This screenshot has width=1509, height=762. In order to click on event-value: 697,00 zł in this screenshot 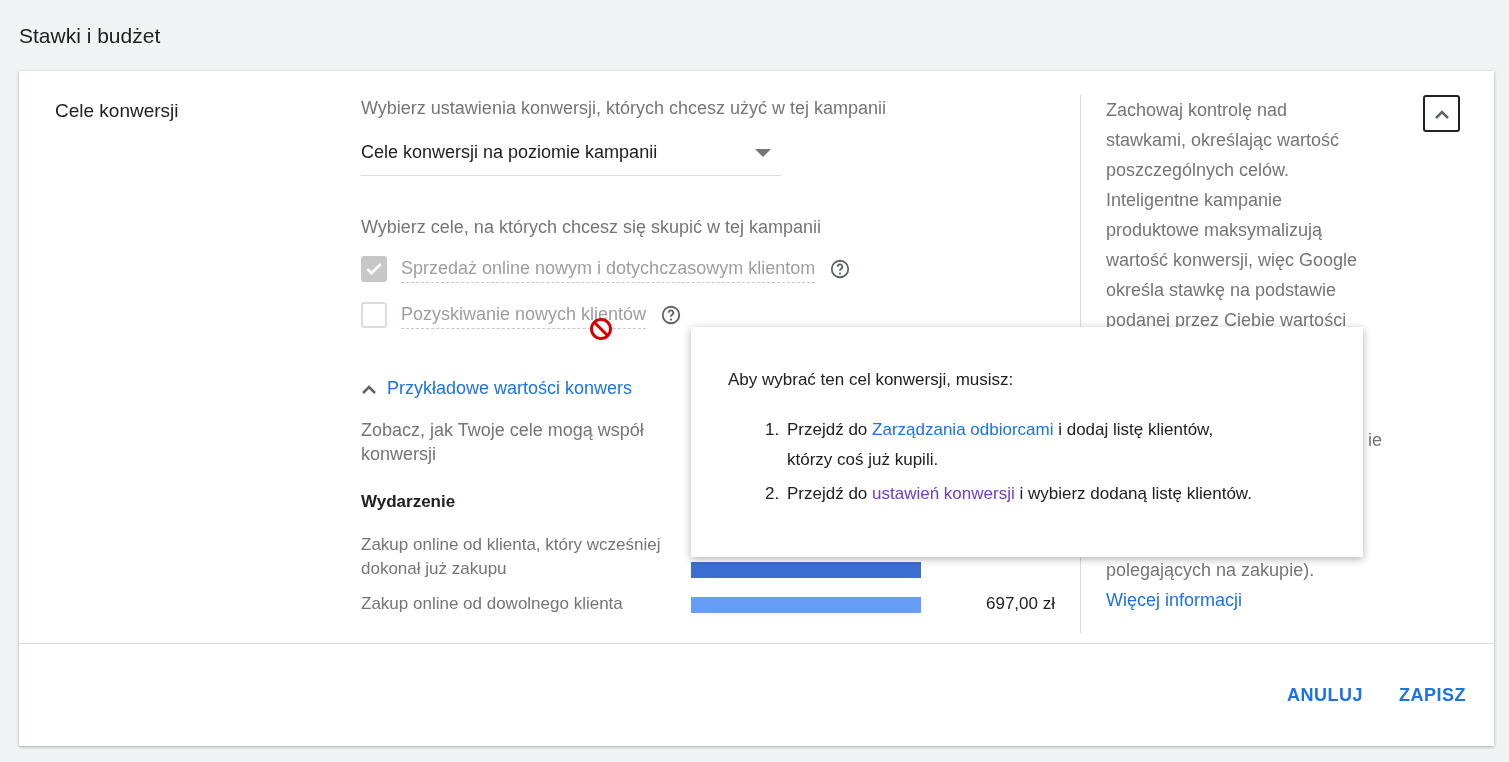, I will do `click(1020, 603)`.